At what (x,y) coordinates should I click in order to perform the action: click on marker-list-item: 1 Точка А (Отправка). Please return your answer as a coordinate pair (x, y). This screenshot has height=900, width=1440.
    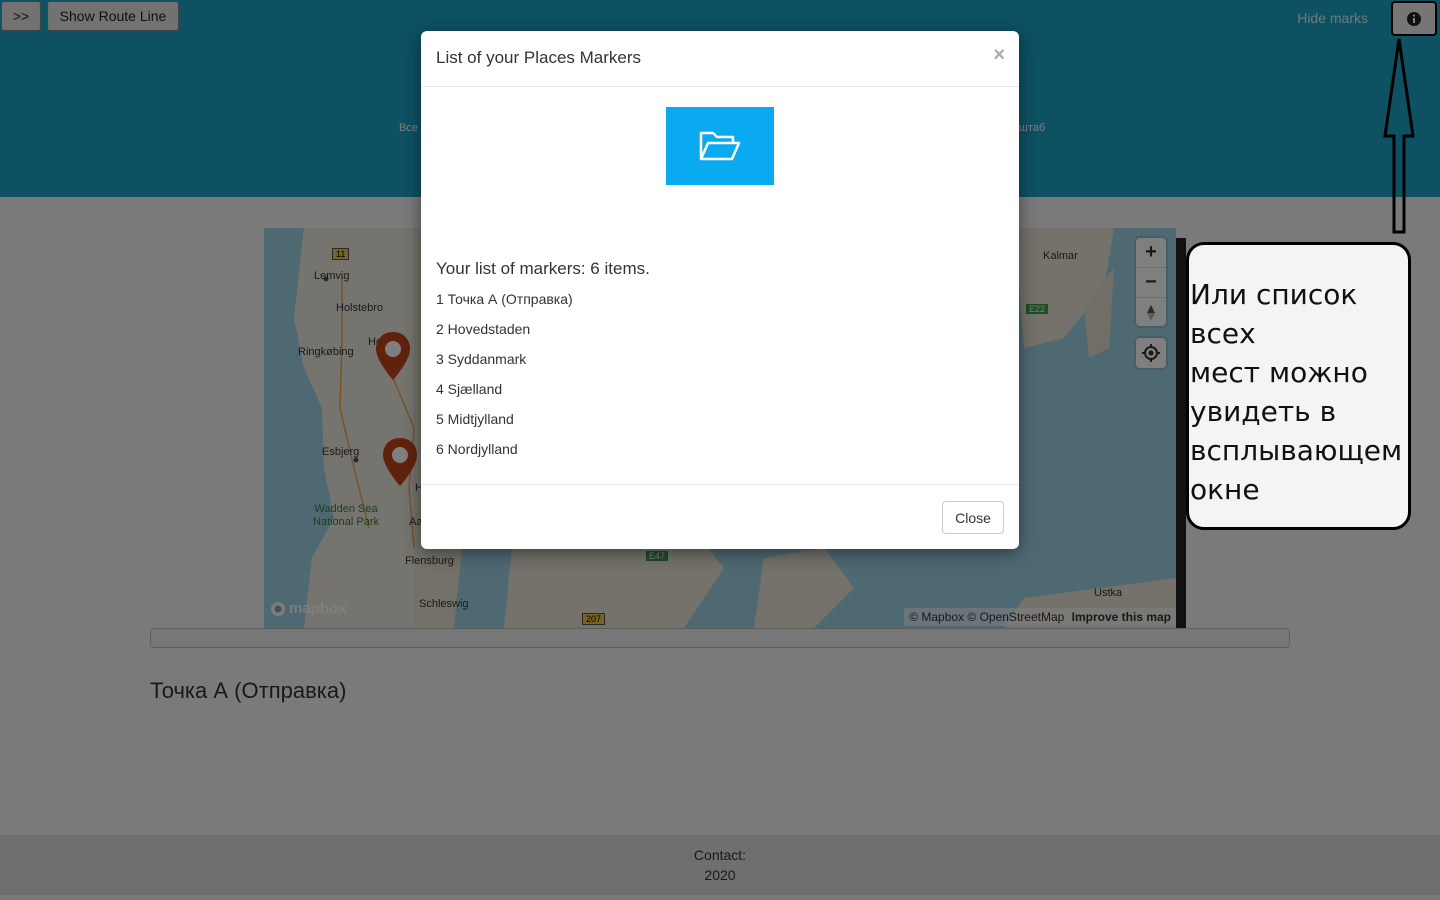
    Looking at the image, I should click on (504, 306).